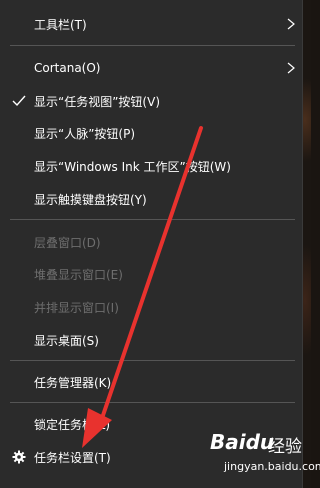 Image resolution: width=320 pixels, height=488 pixels. I want to click on watermark-logo: Baidu, so click(242, 442).